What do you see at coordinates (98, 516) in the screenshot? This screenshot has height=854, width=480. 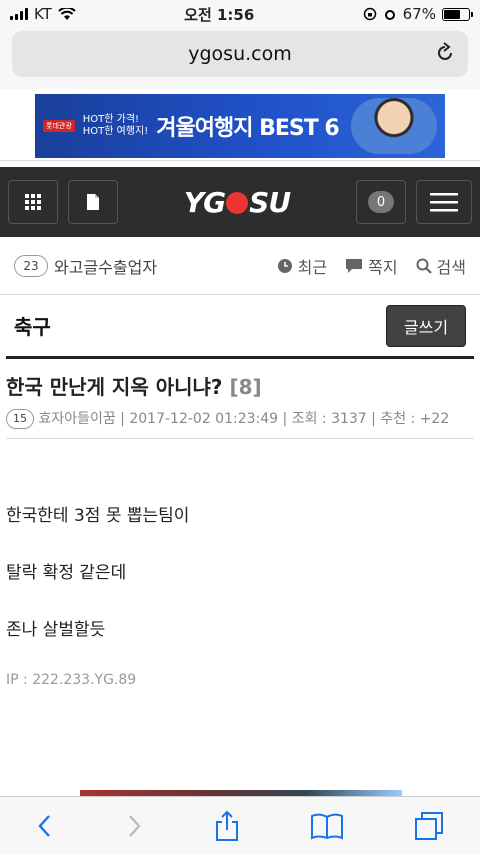 I see `post-line: 한국한테 3점 못 뽑는팀이` at bounding box center [98, 516].